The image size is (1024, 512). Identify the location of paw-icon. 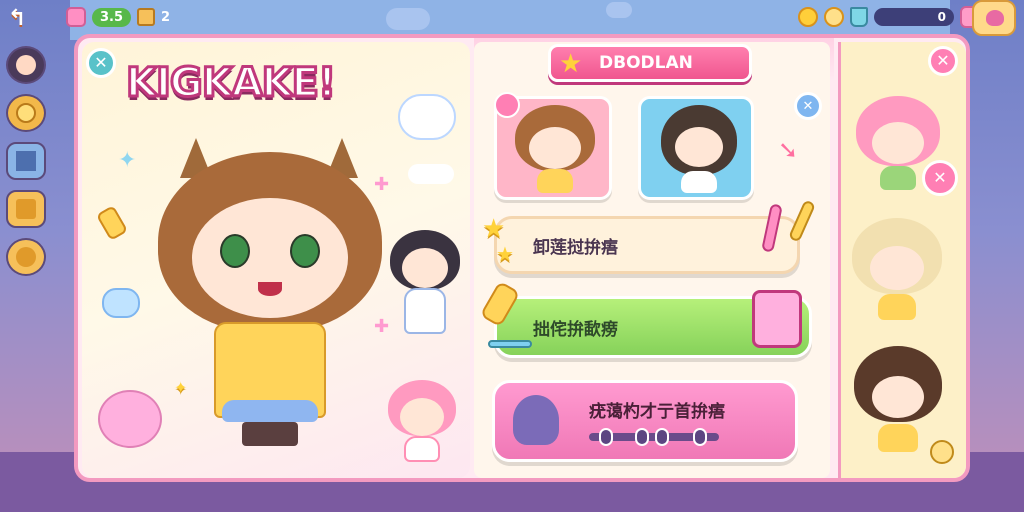
(995, 18).